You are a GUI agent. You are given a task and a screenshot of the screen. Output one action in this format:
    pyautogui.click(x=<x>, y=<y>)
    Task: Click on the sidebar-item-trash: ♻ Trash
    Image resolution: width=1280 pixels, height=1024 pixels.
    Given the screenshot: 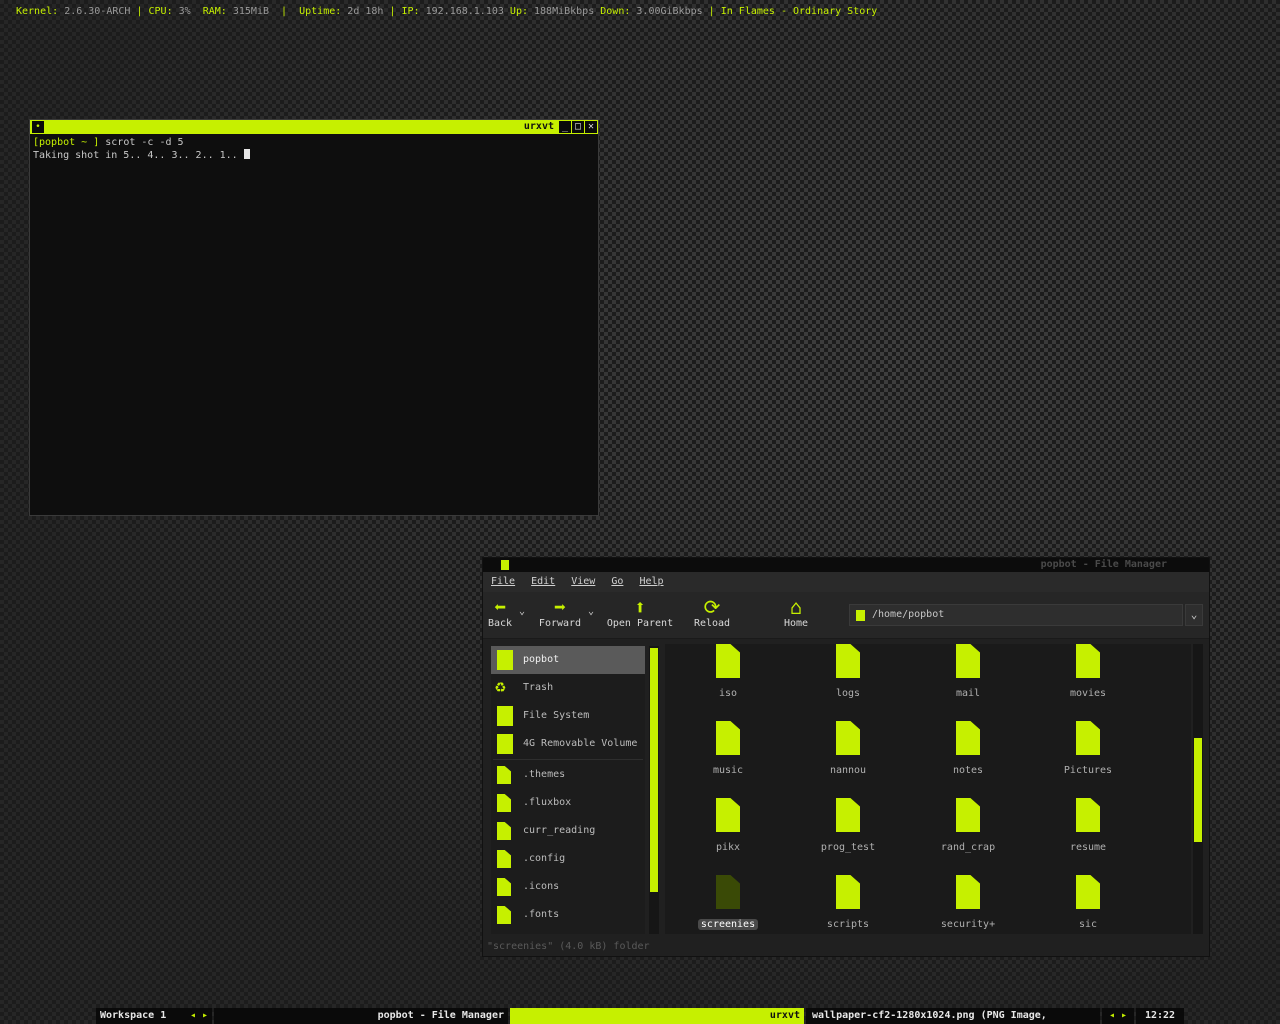 What is the action you would take?
    pyautogui.click(x=568, y=688)
    